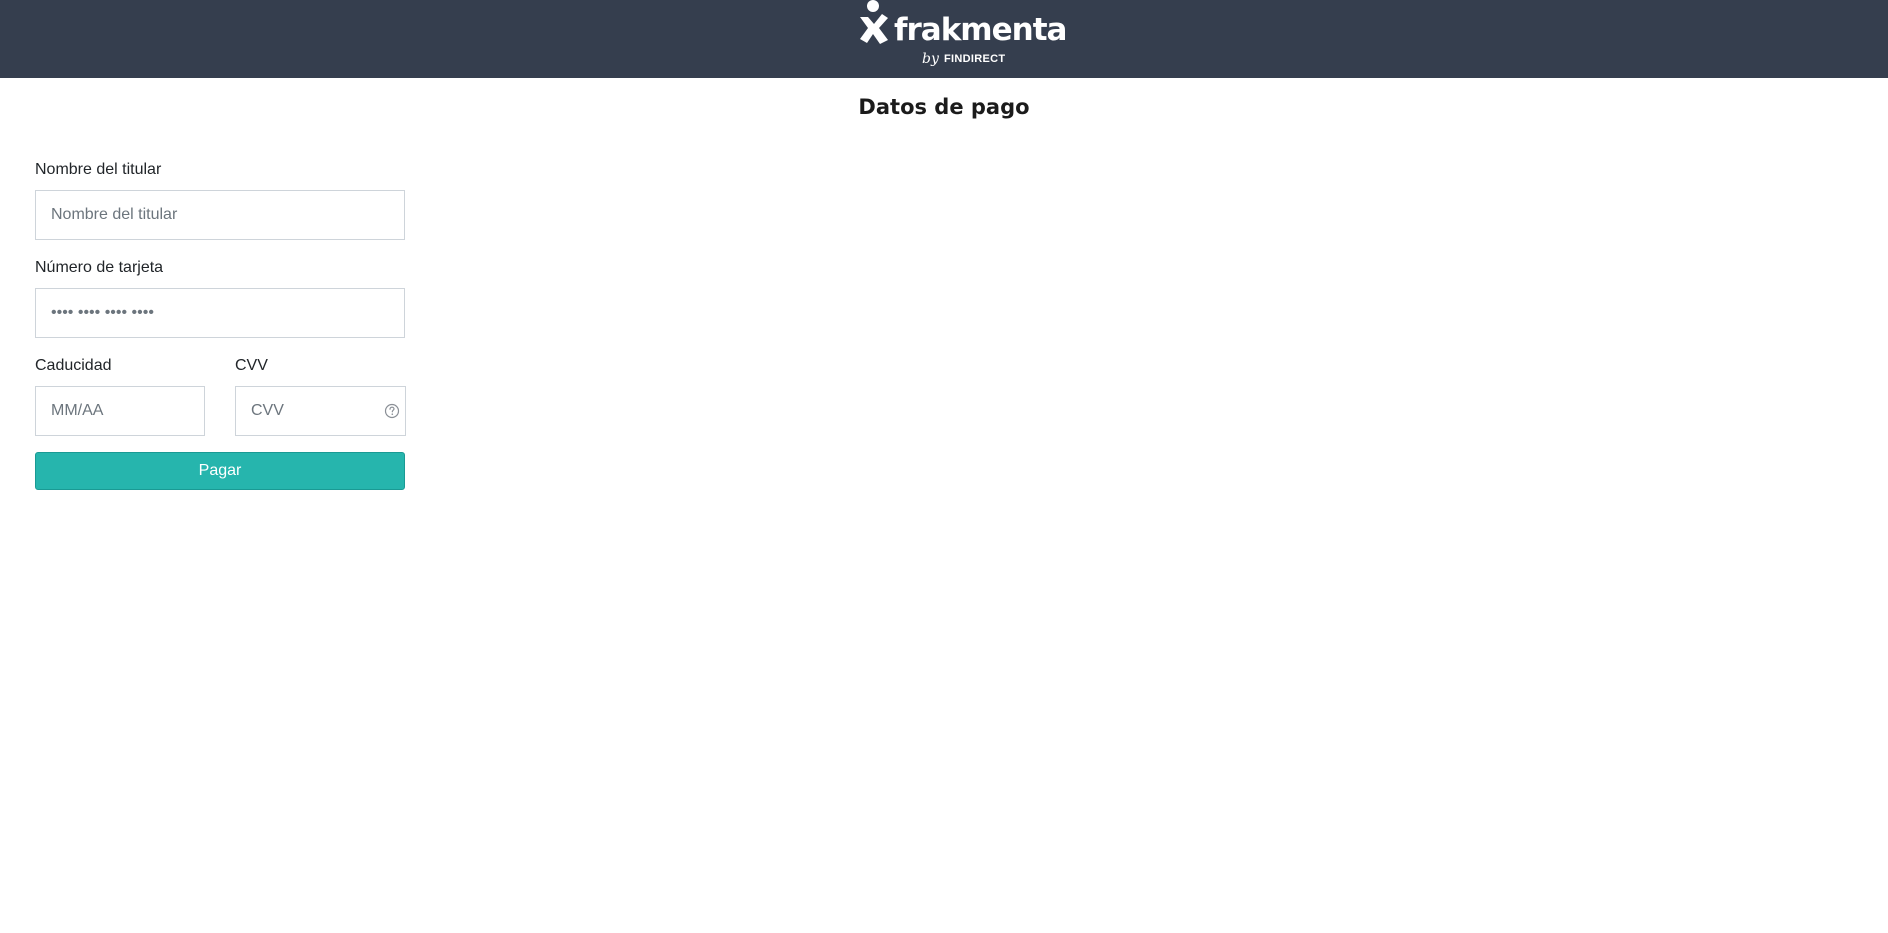 The image size is (1888, 933). What do you see at coordinates (980, 30) in the screenshot?
I see `brand-name: frakmenta` at bounding box center [980, 30].